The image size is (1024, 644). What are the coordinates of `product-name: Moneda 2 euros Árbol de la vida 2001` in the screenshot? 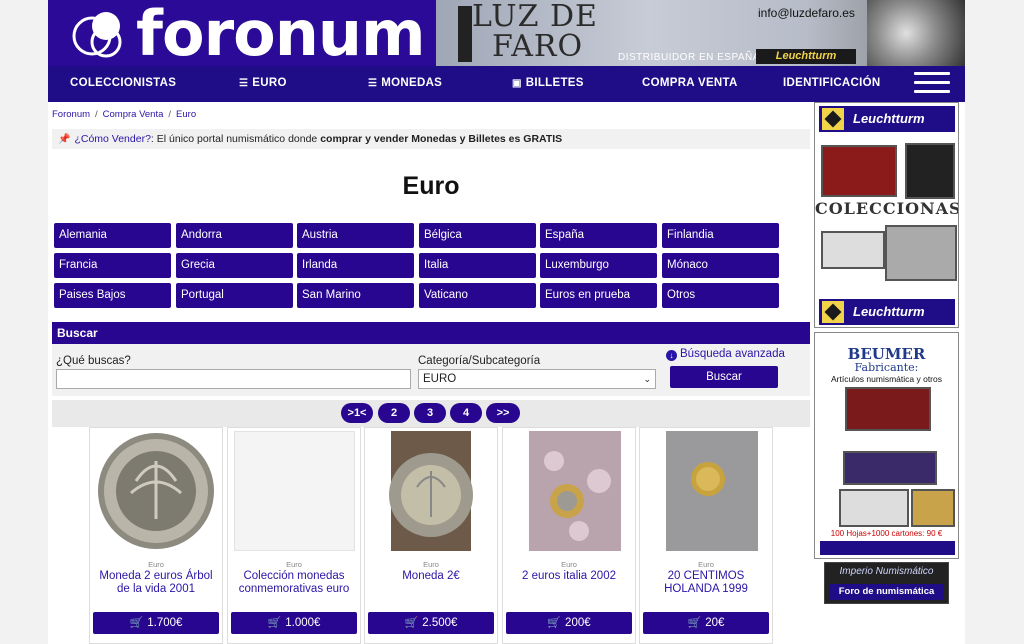 It's located at (156, 583).